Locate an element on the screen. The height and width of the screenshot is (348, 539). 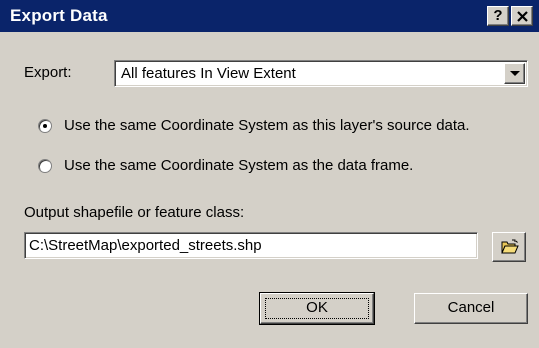
chevron-down-icon is located at coordinates (515, 73).